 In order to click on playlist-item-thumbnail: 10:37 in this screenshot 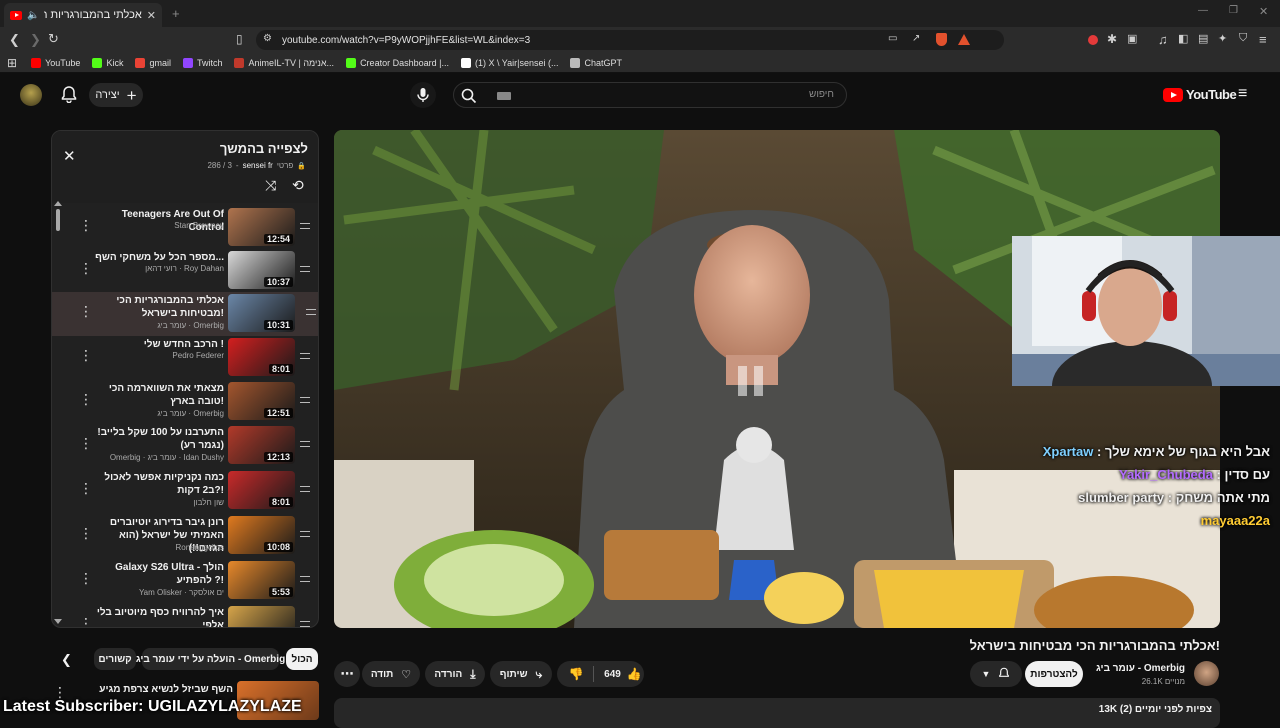, I will do `click(261, 270)`.